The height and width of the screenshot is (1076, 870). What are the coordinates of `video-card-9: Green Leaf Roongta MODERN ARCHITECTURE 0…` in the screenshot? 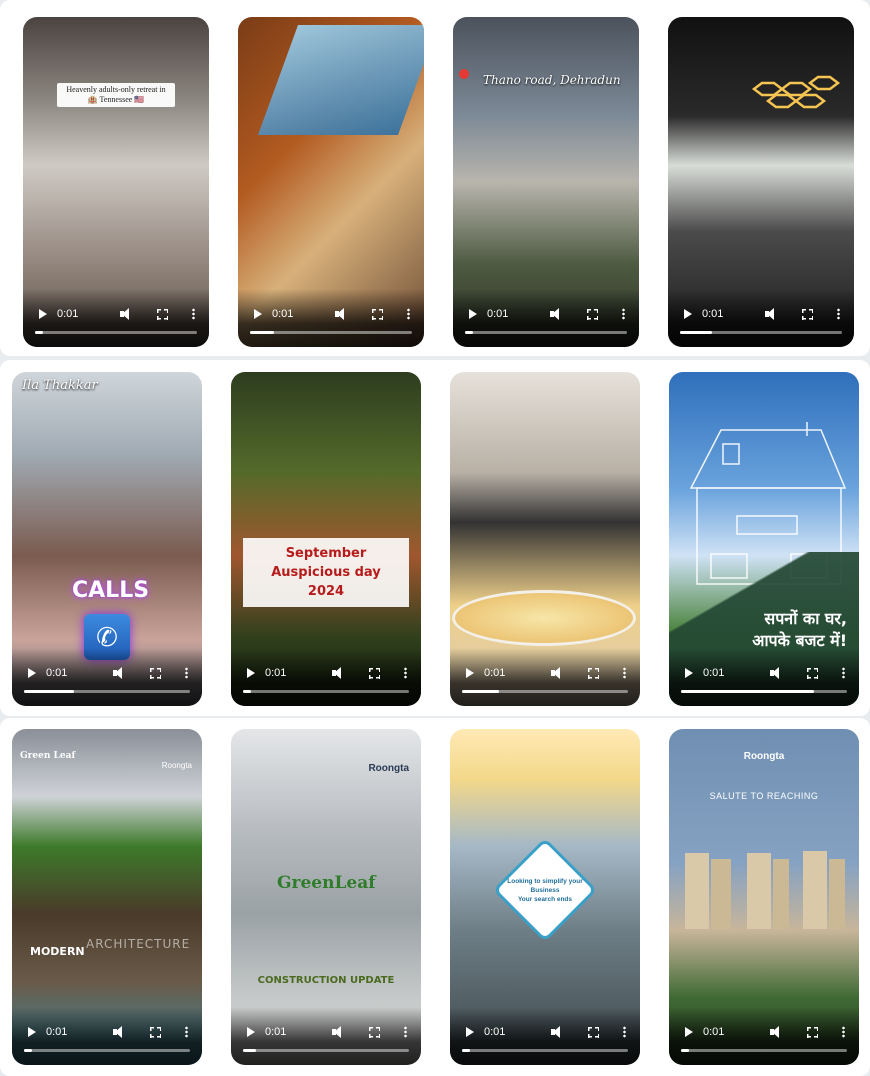 It's located at (107, 897).